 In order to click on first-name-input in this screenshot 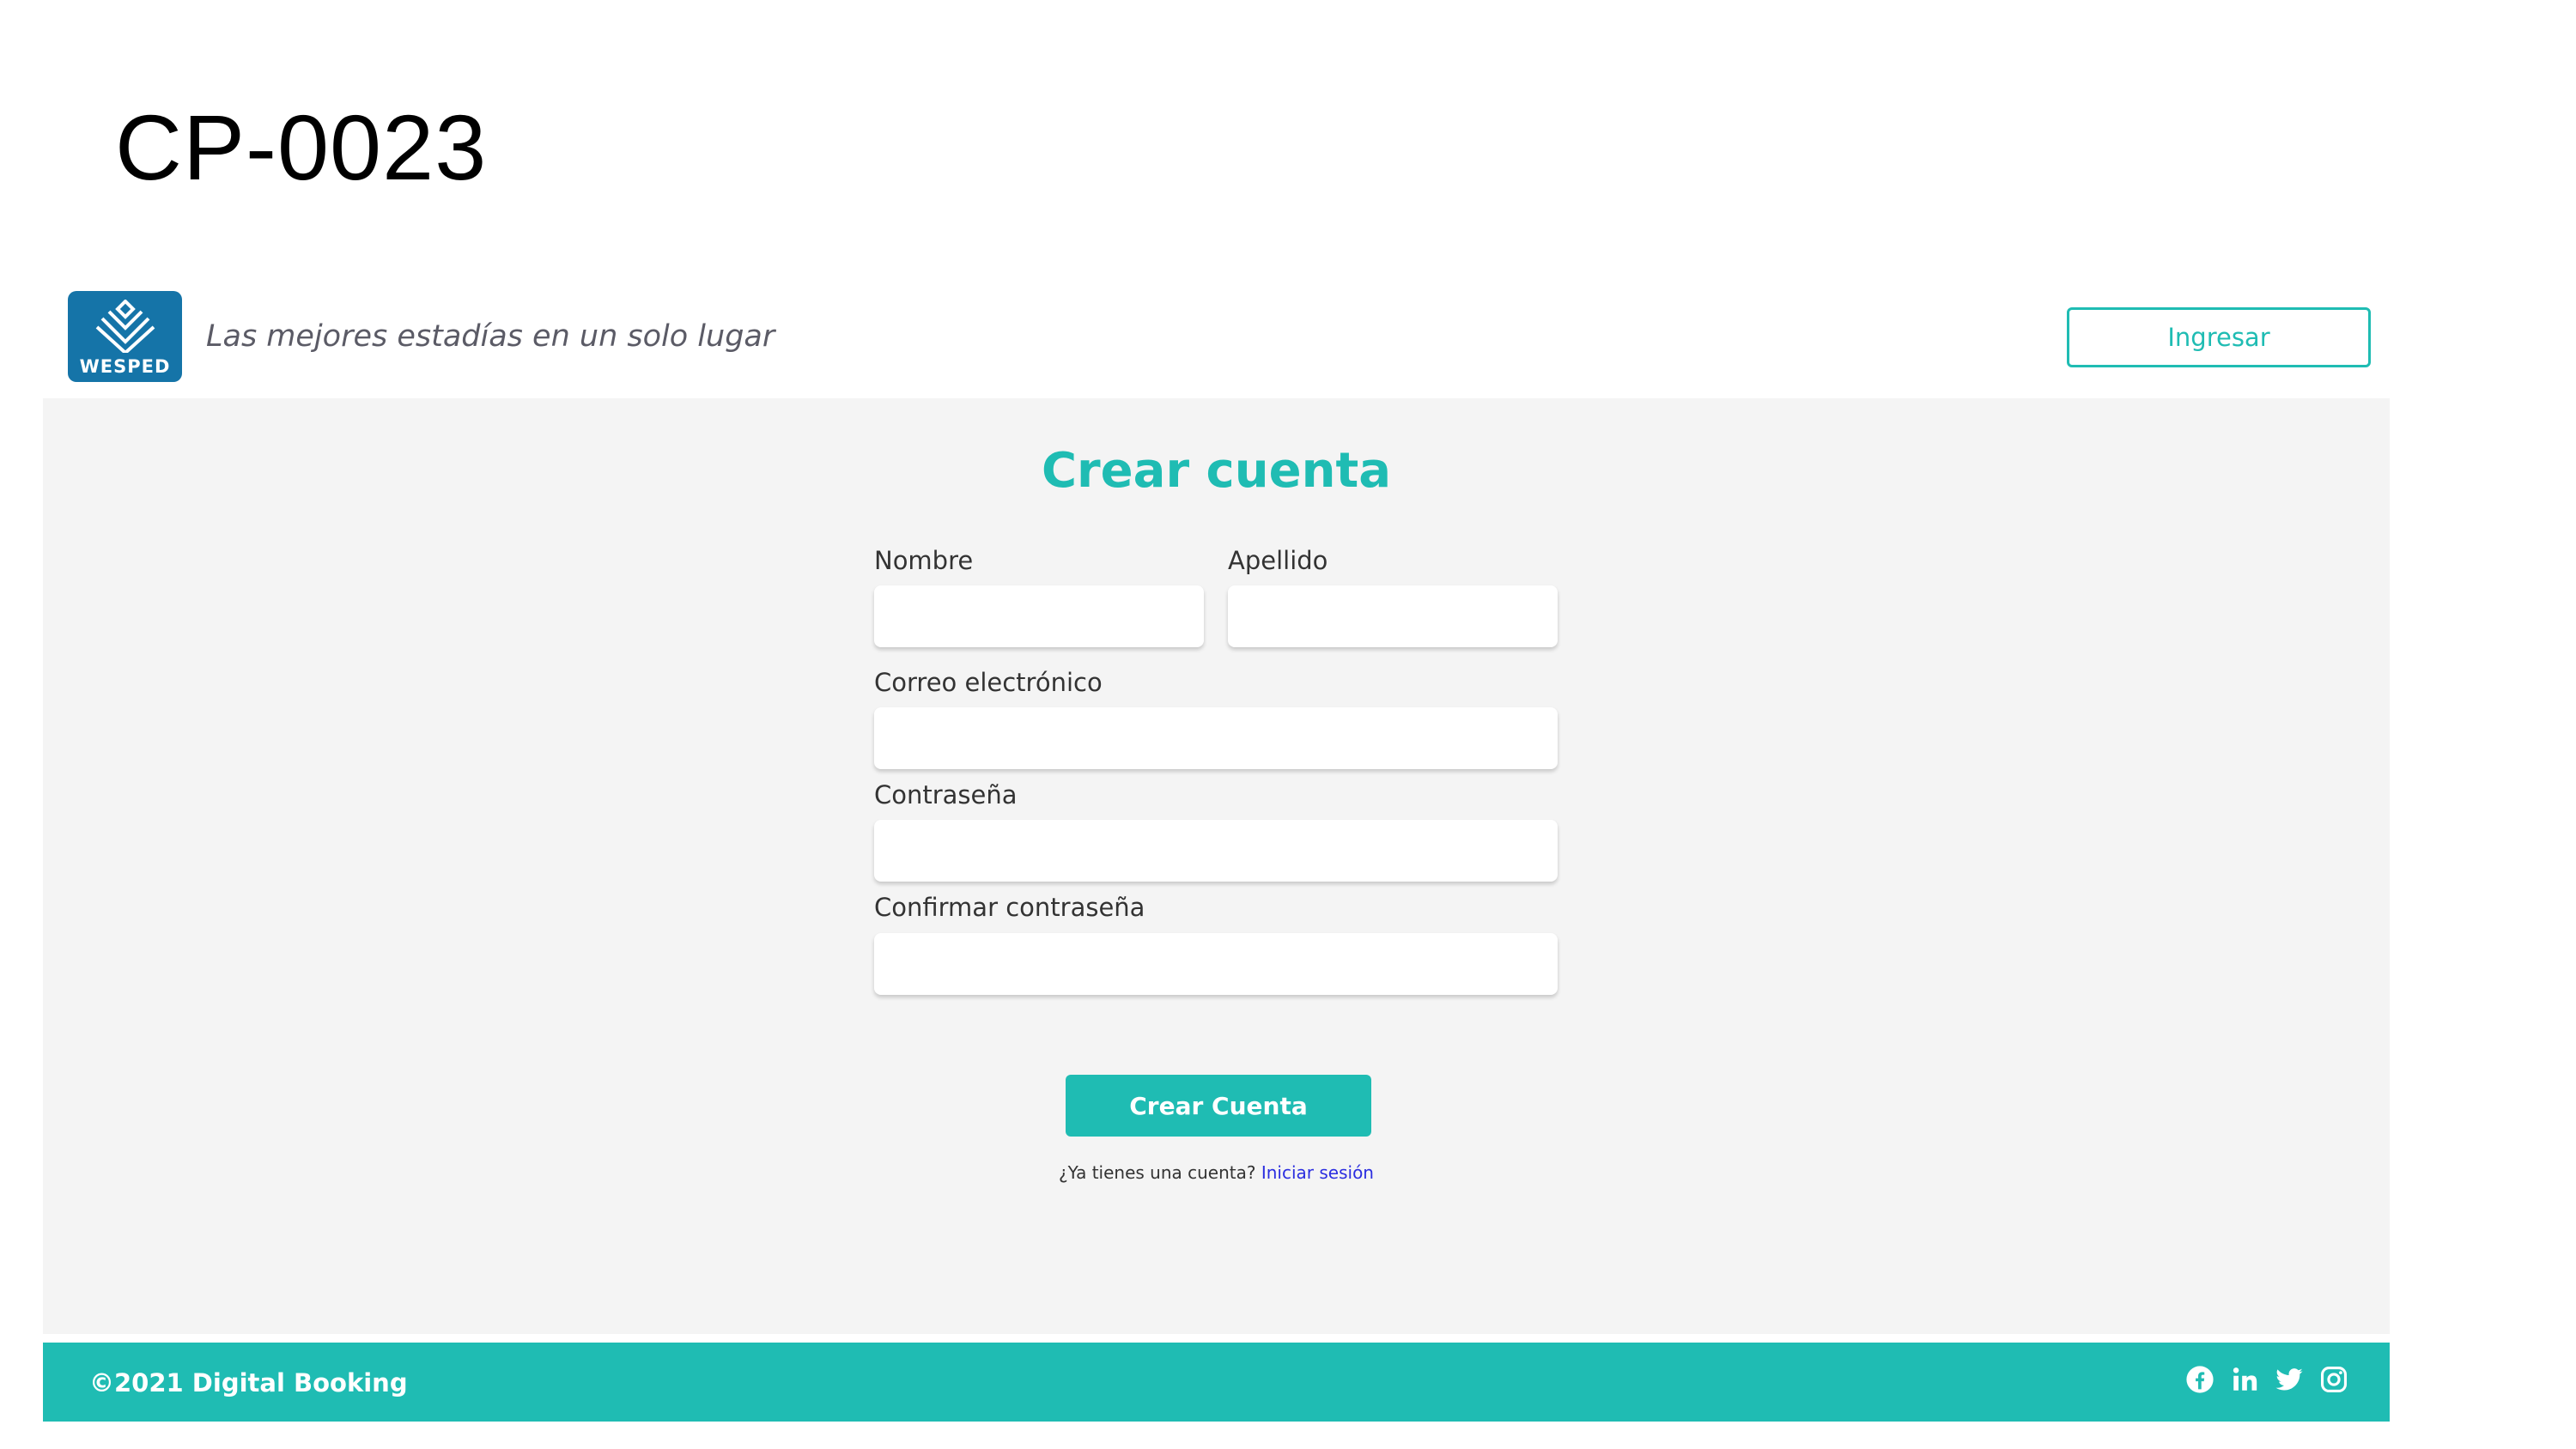, I will do `click(1039, 616)`.